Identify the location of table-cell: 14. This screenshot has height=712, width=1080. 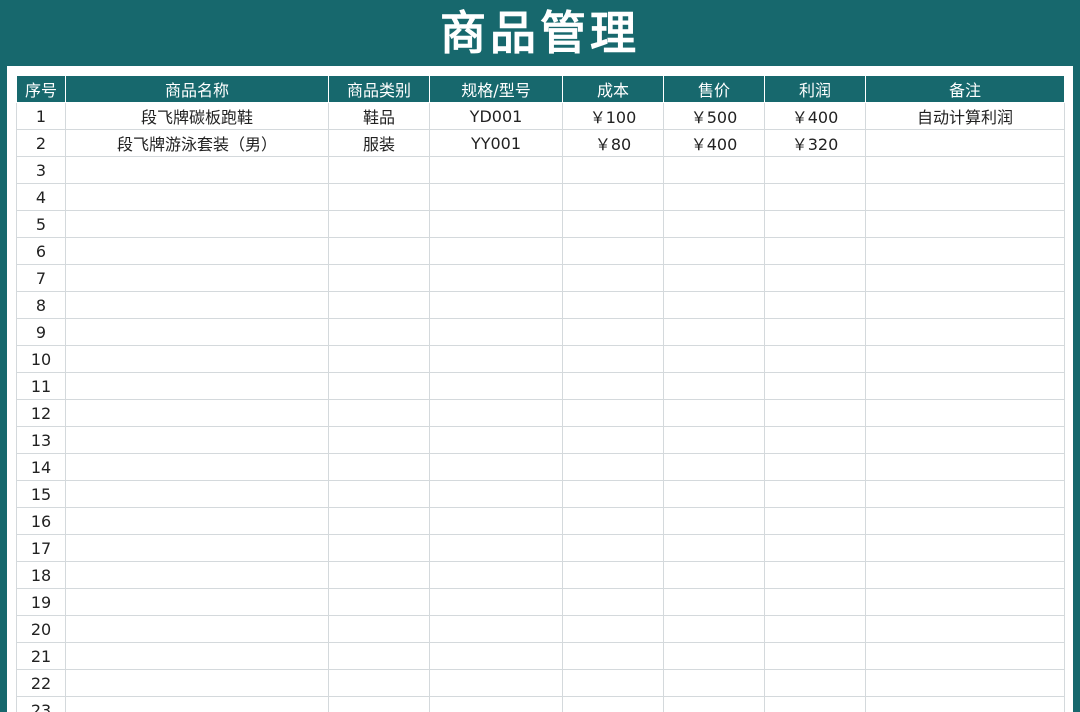
(41, 467).